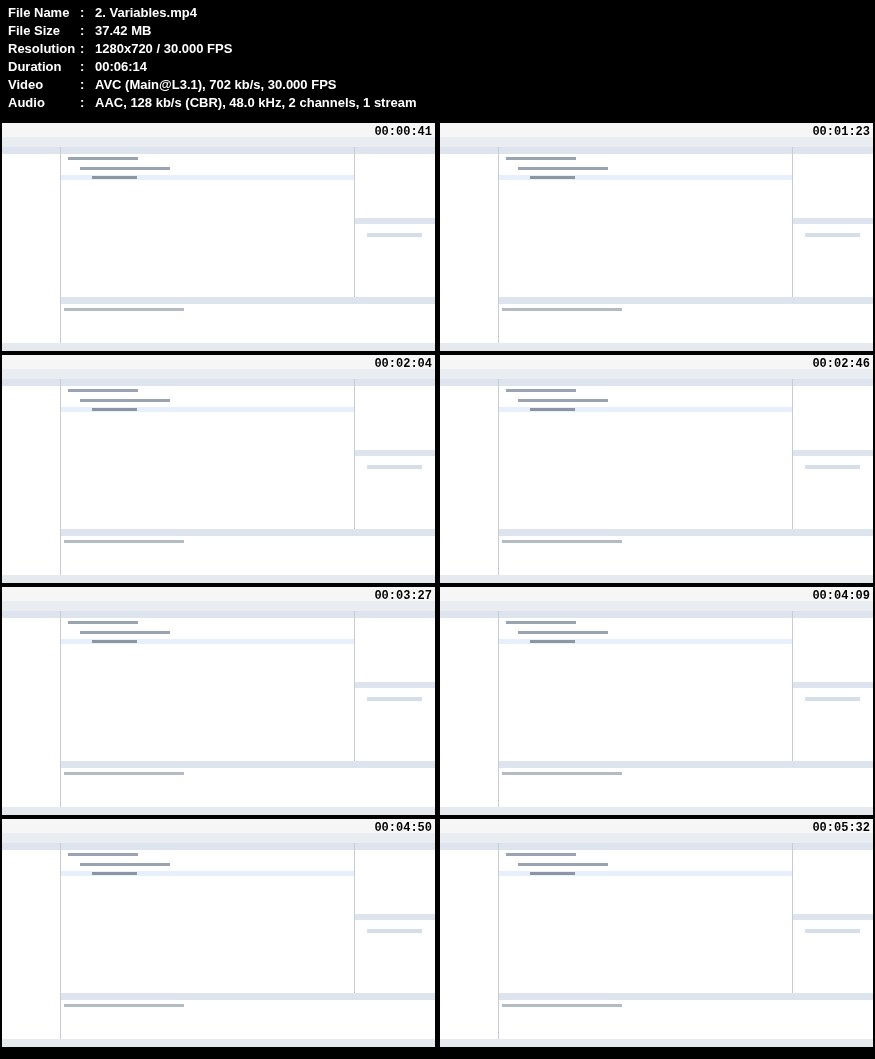 This screenshot has width=875, height=1059. What do you see at coordinates (841, 828) in the screenshot?
I see `timestamp: 00:05:32` at bounding box center [841, 828].